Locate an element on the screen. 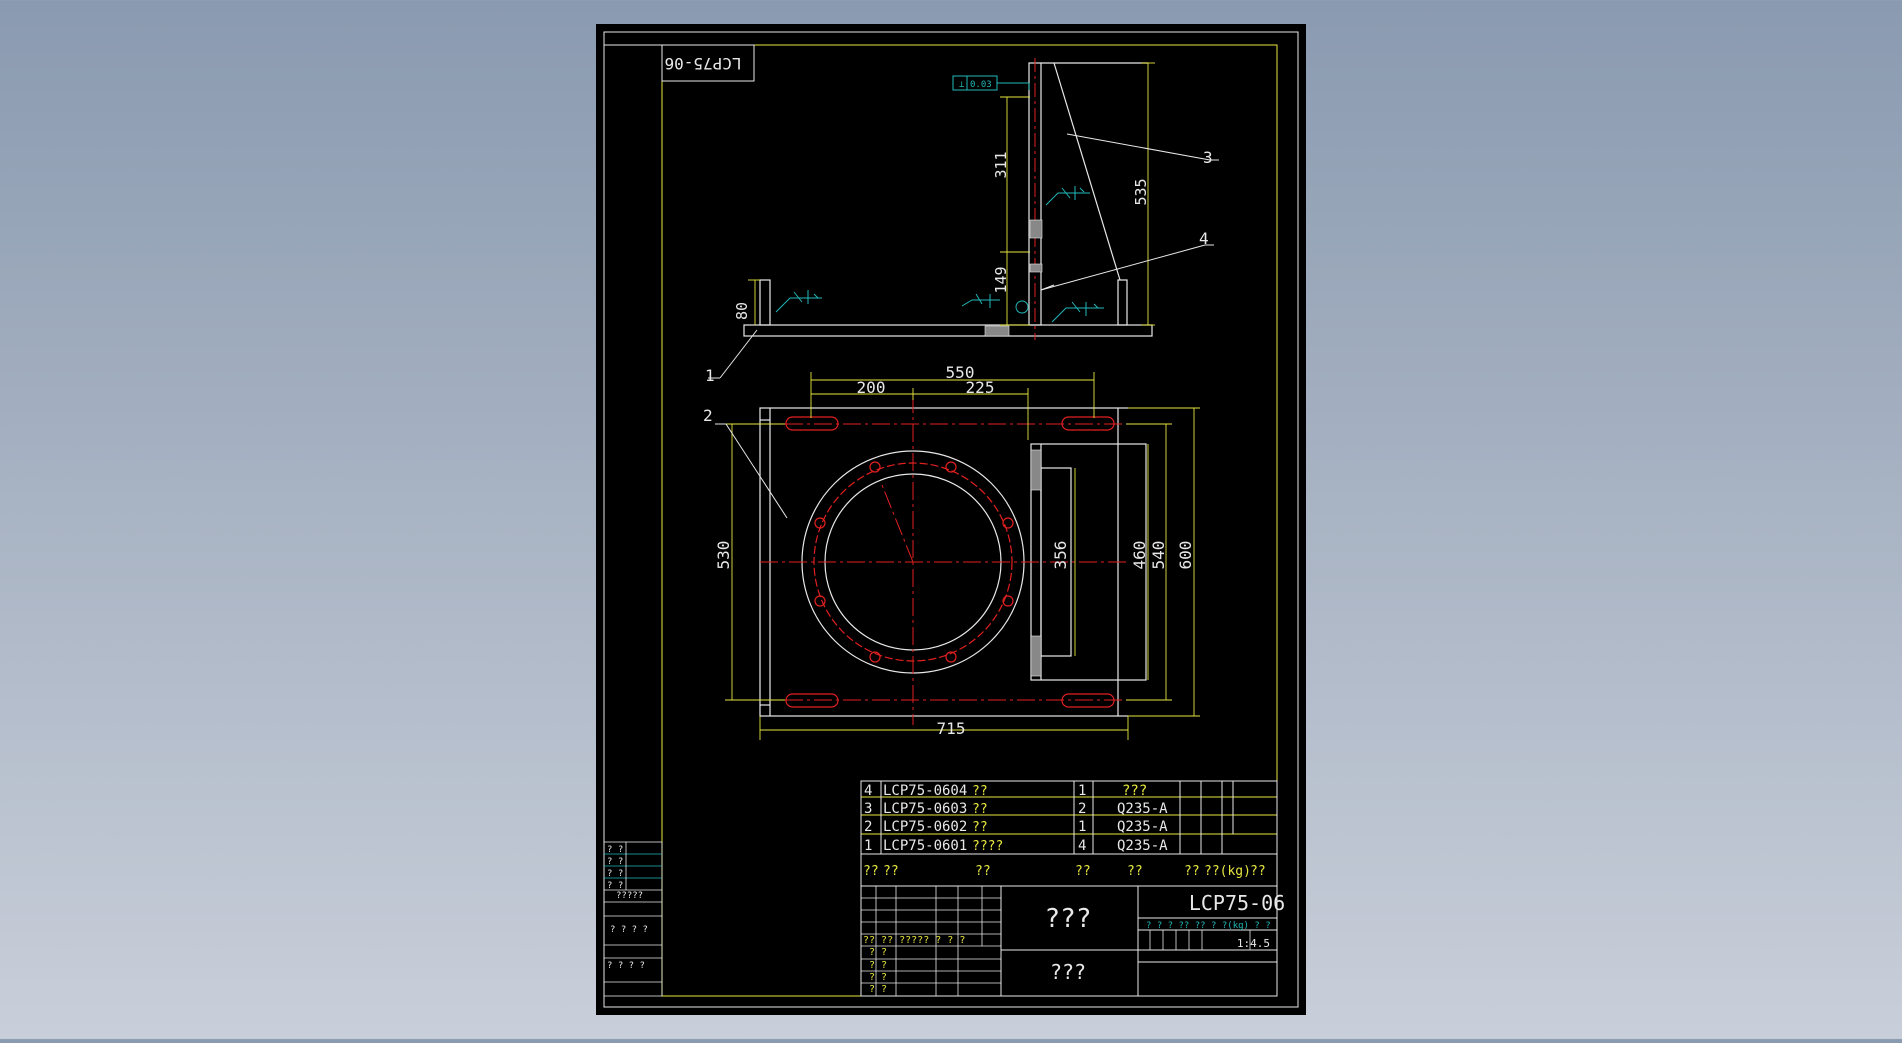 The image size is (1902, 1043). dim-535: 535 is located at coordinates (1141, 191).